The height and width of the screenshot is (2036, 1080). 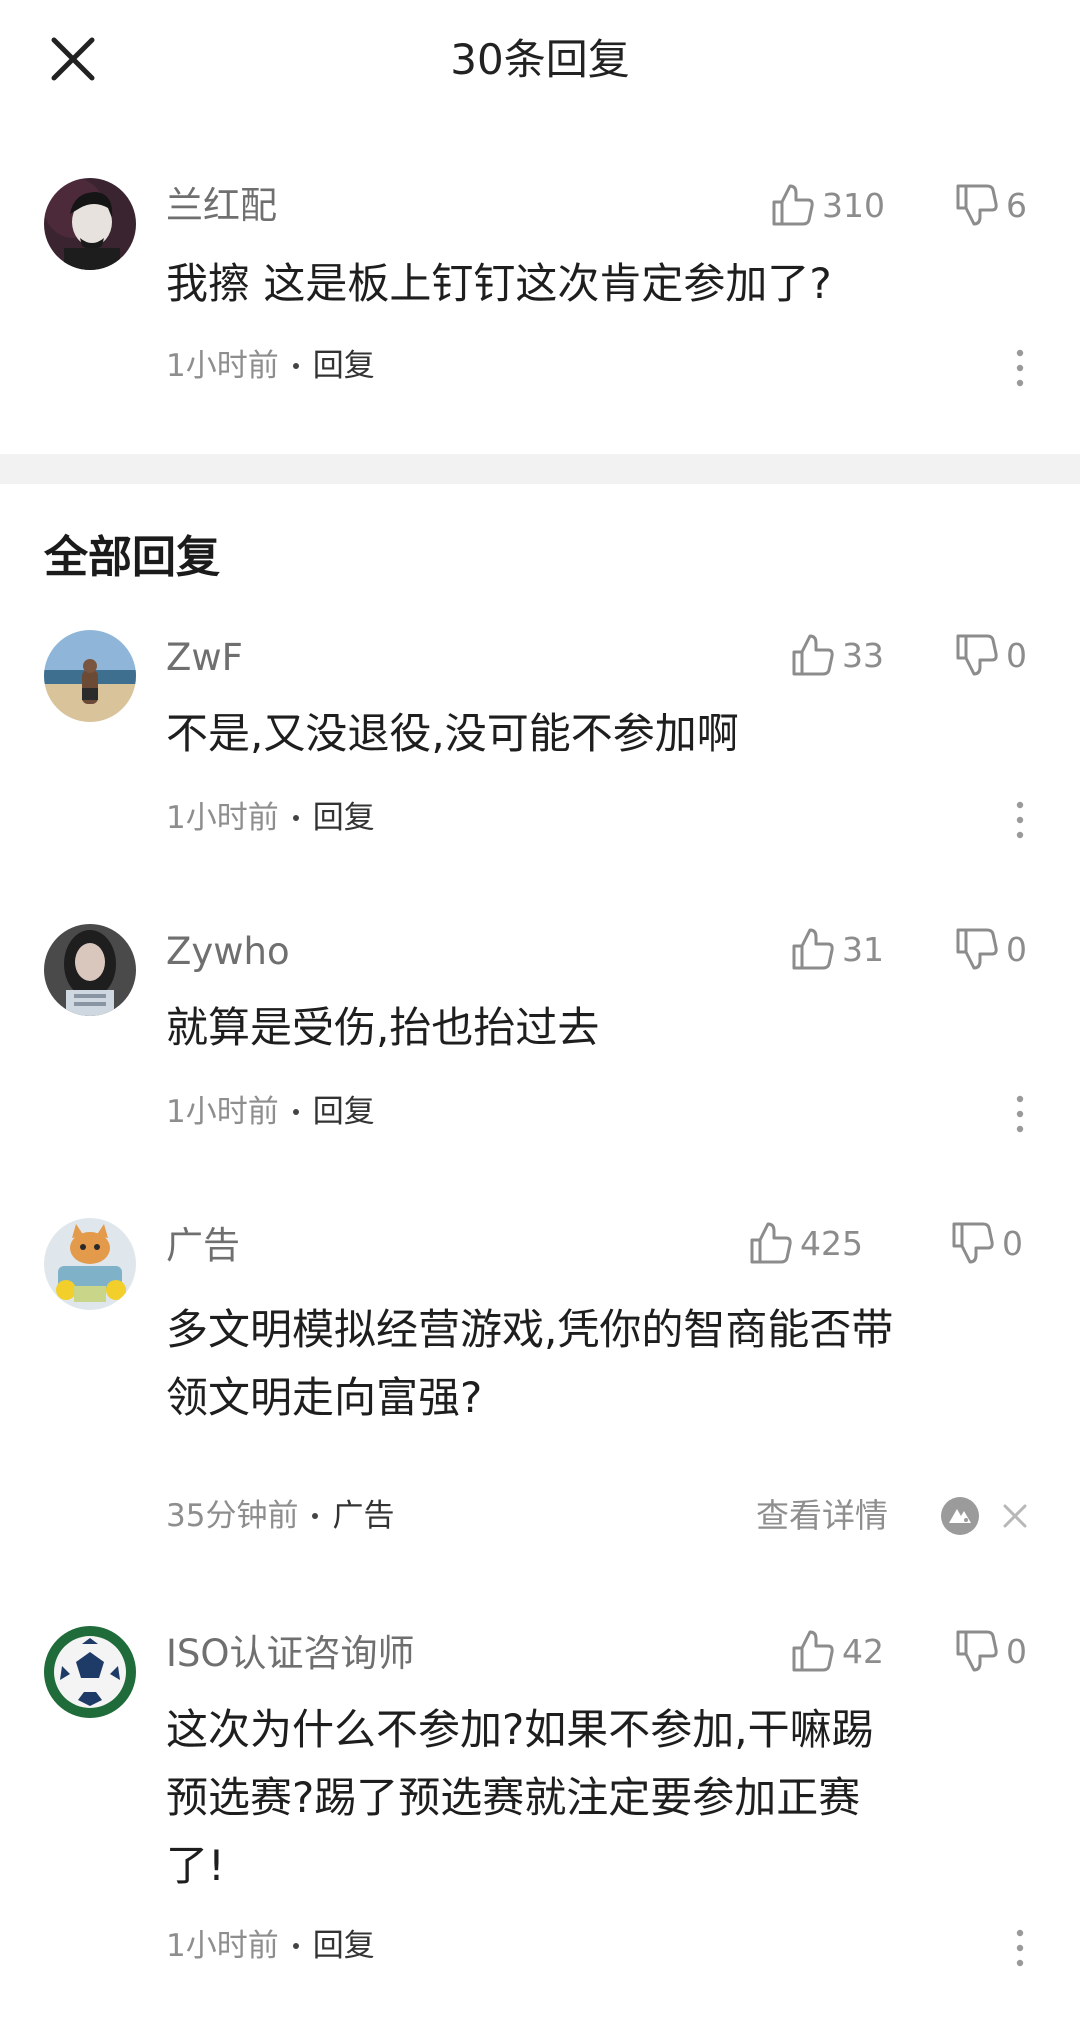 I want to click on dislike-button: 6, so click(x=990, y=205).